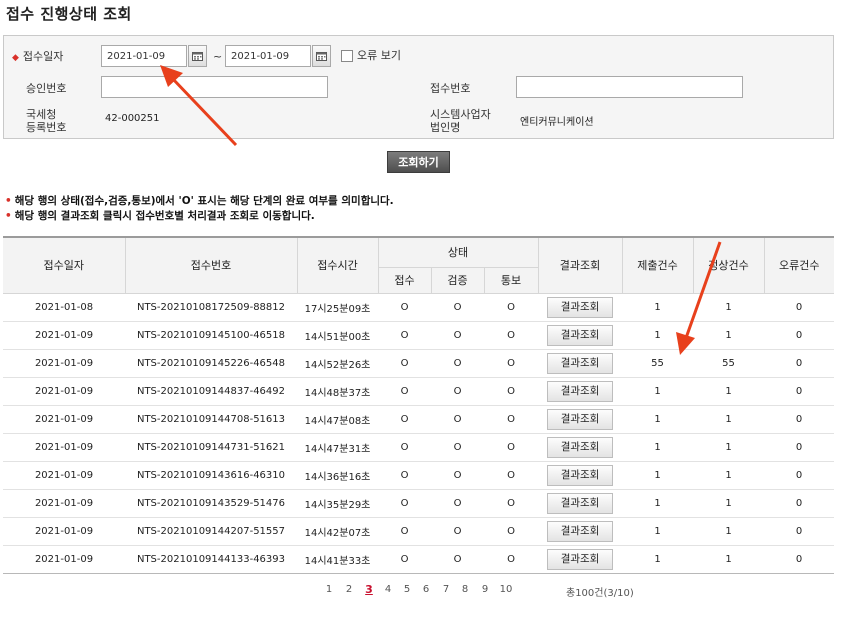  I want to click on date-from-input, so click(144, 56).